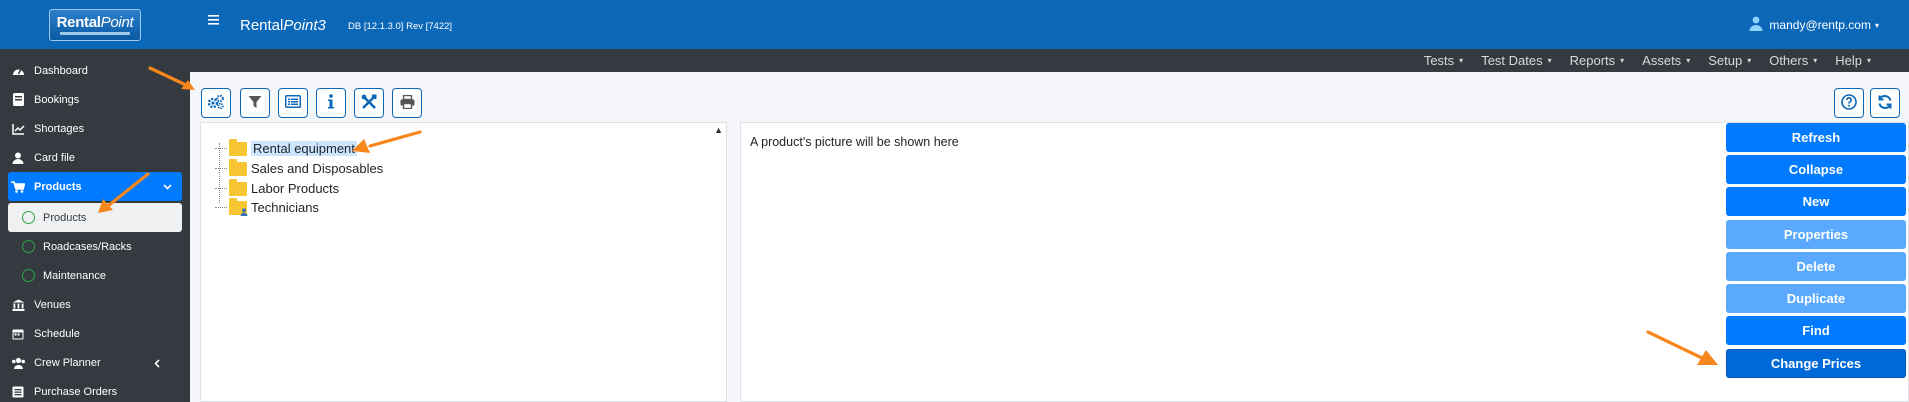 This screenshot has height=402, width=1909. Describe the element at coordinates (1512, 60) in the screenshot. I see `menu-label: Test Dates` at that location.